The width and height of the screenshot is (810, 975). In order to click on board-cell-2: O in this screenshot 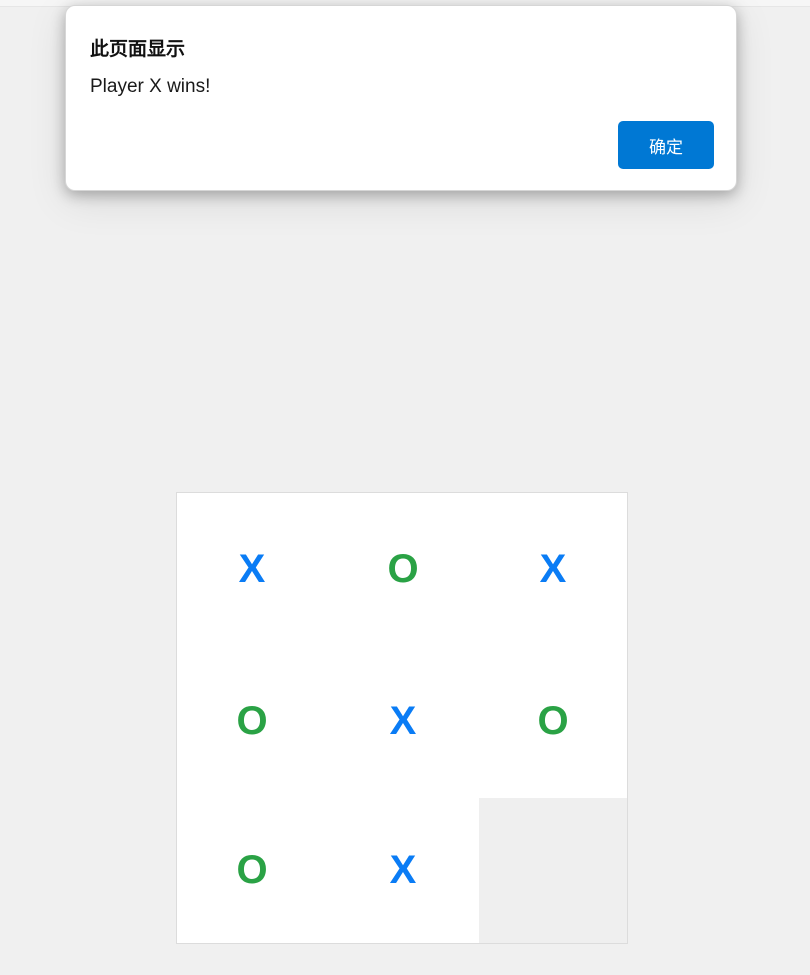, I will do `click(403, 569)`.